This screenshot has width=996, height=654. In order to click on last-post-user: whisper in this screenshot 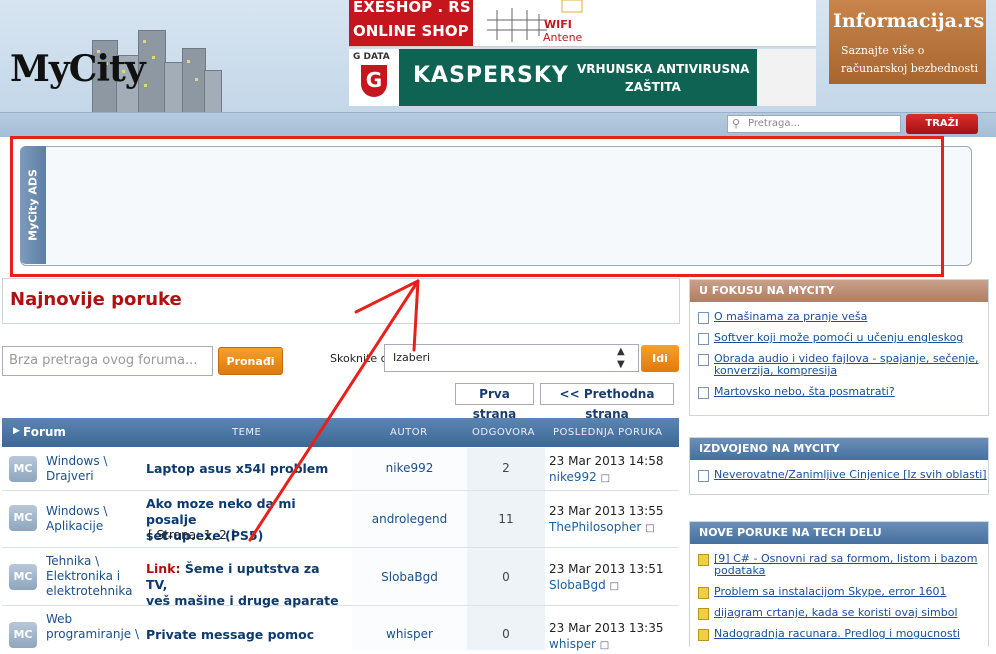, I will do `click(572, 644)`.